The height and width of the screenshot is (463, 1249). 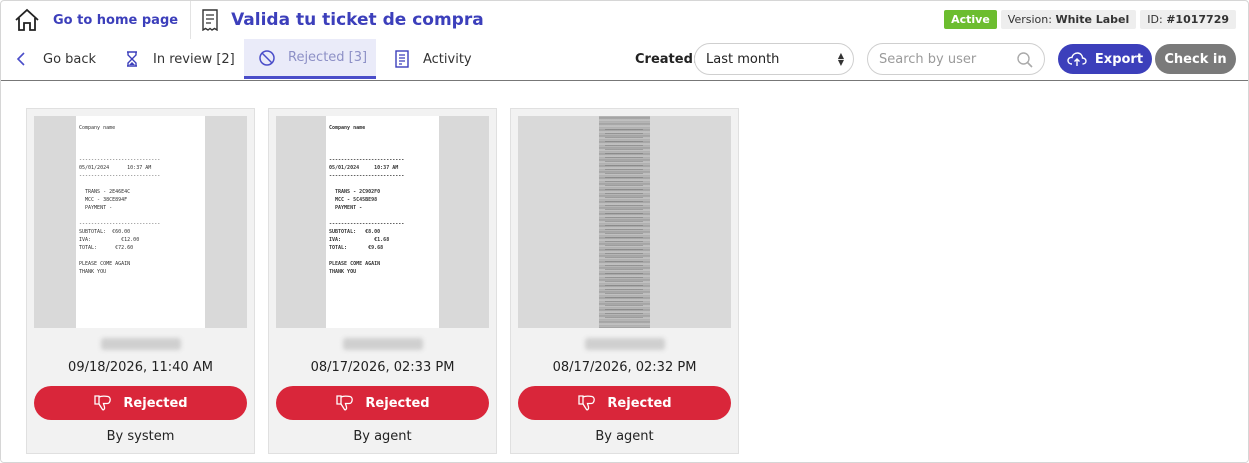 What do you see at coordinates (970, 19) in the screenshot?
I see `status-badge: Active` at bounding box center [970, 19].